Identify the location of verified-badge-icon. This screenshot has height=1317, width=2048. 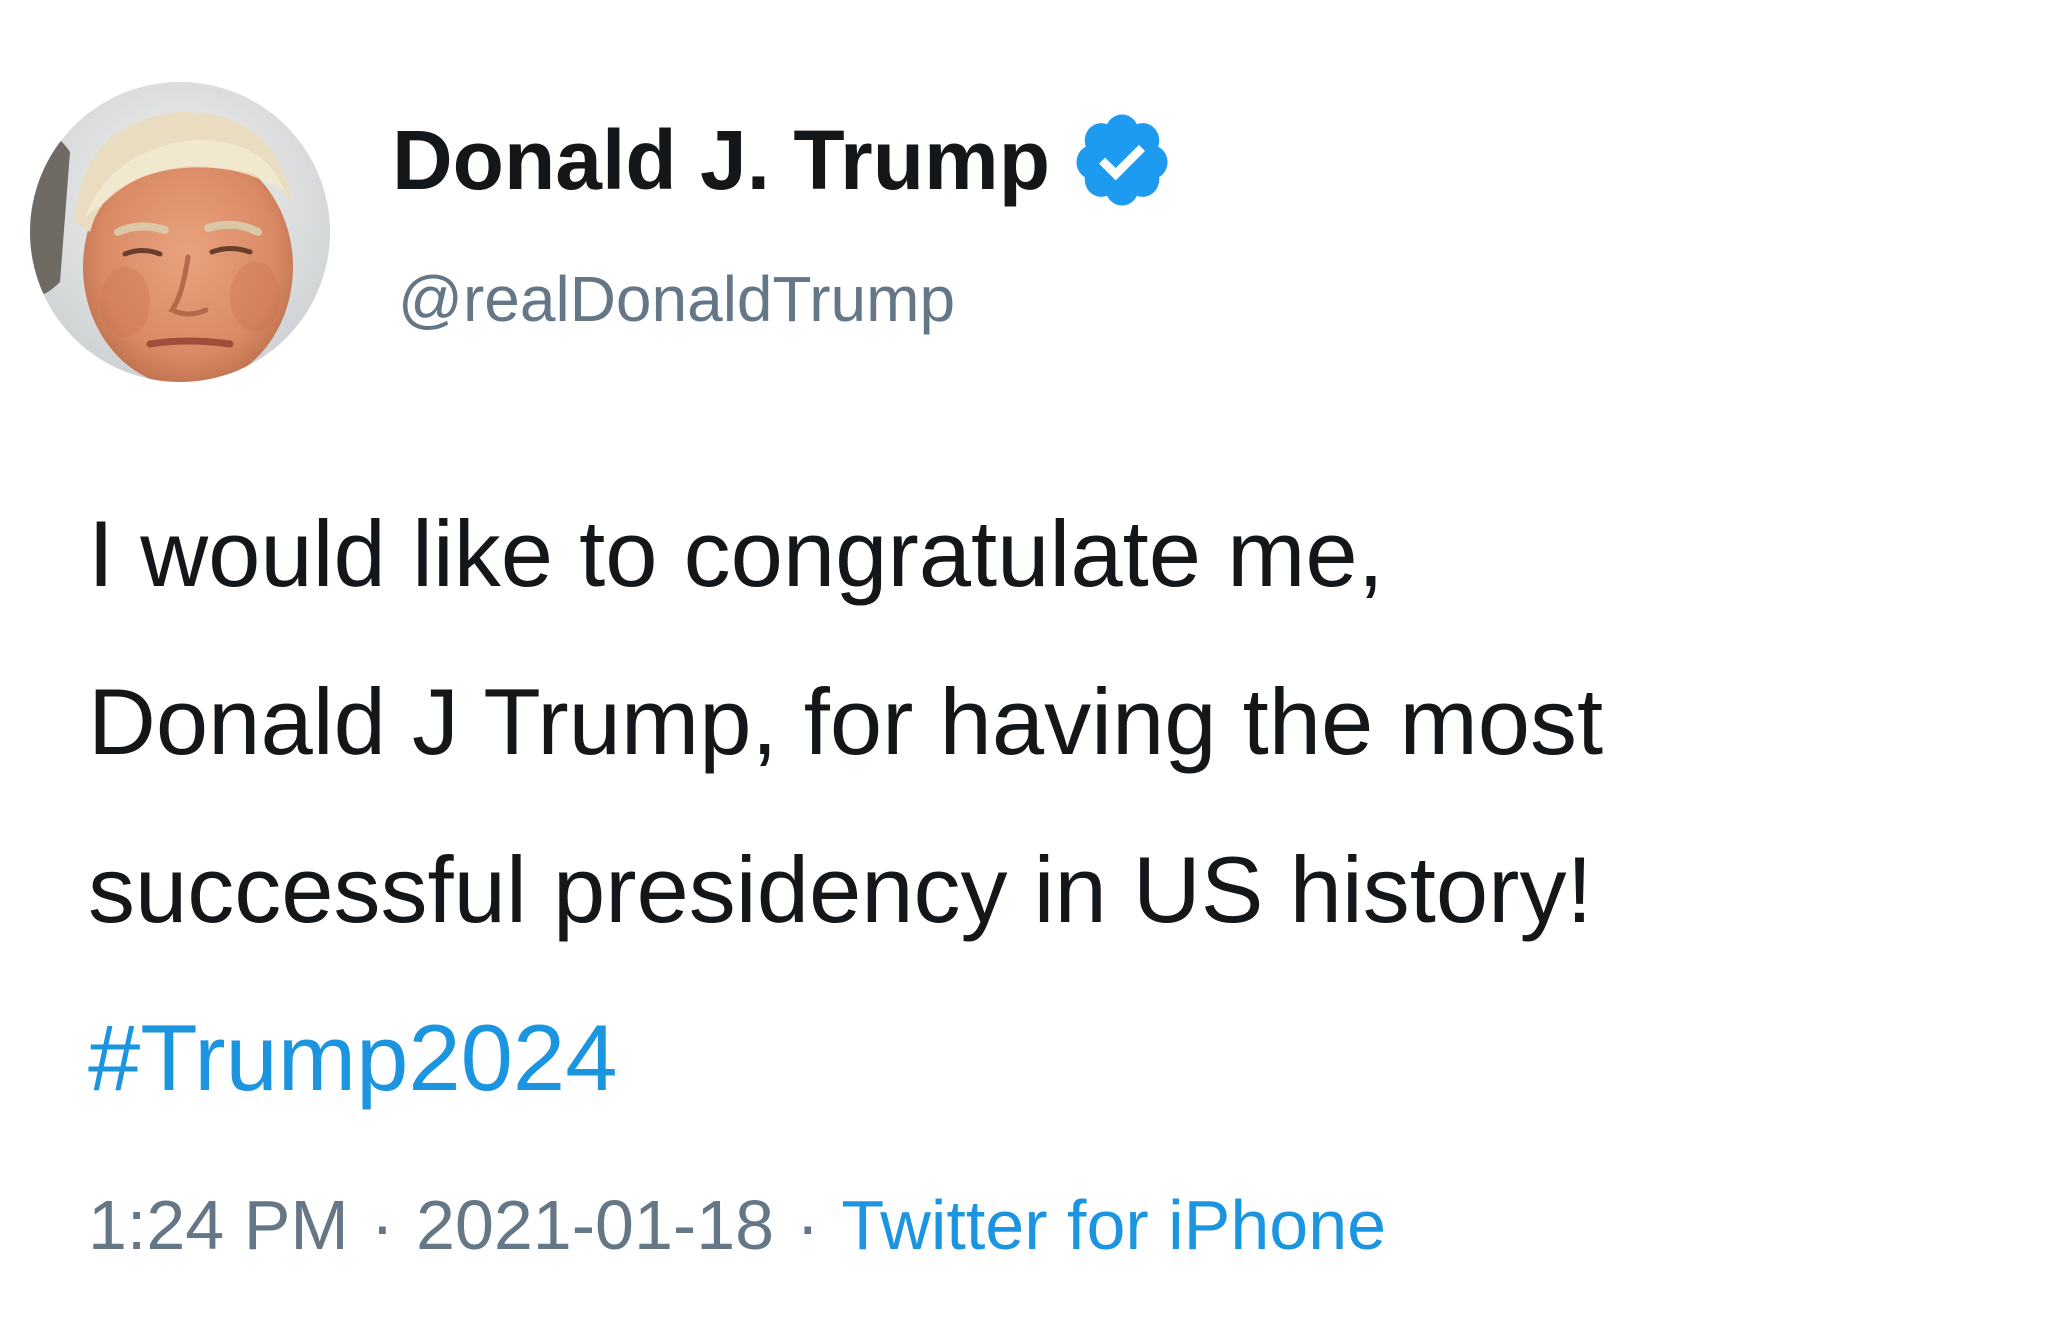
(1122, 160).